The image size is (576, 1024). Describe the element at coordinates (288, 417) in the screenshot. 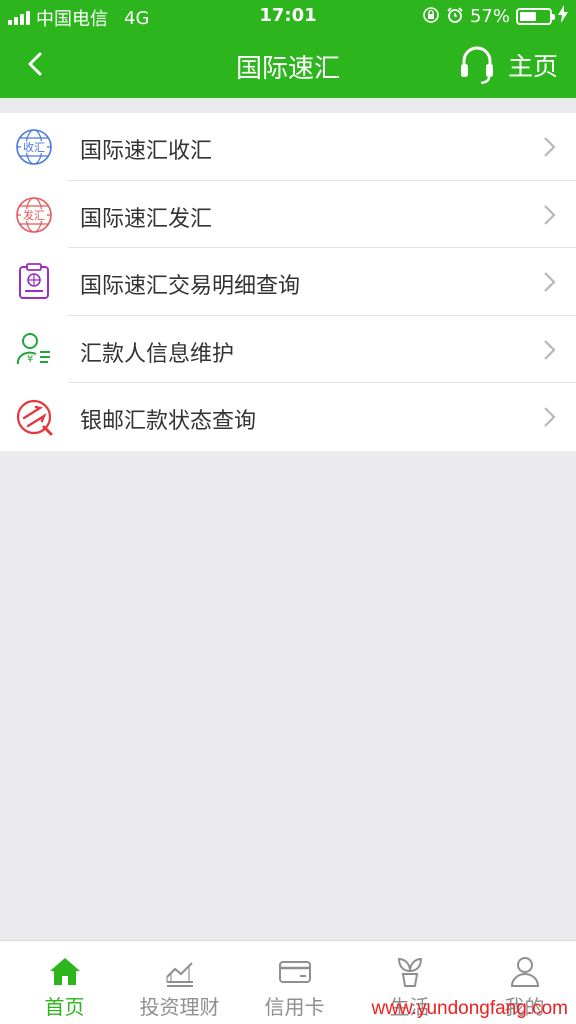

I see `menu-item-remittance-status: 银邮汇款状态查询` at that location.